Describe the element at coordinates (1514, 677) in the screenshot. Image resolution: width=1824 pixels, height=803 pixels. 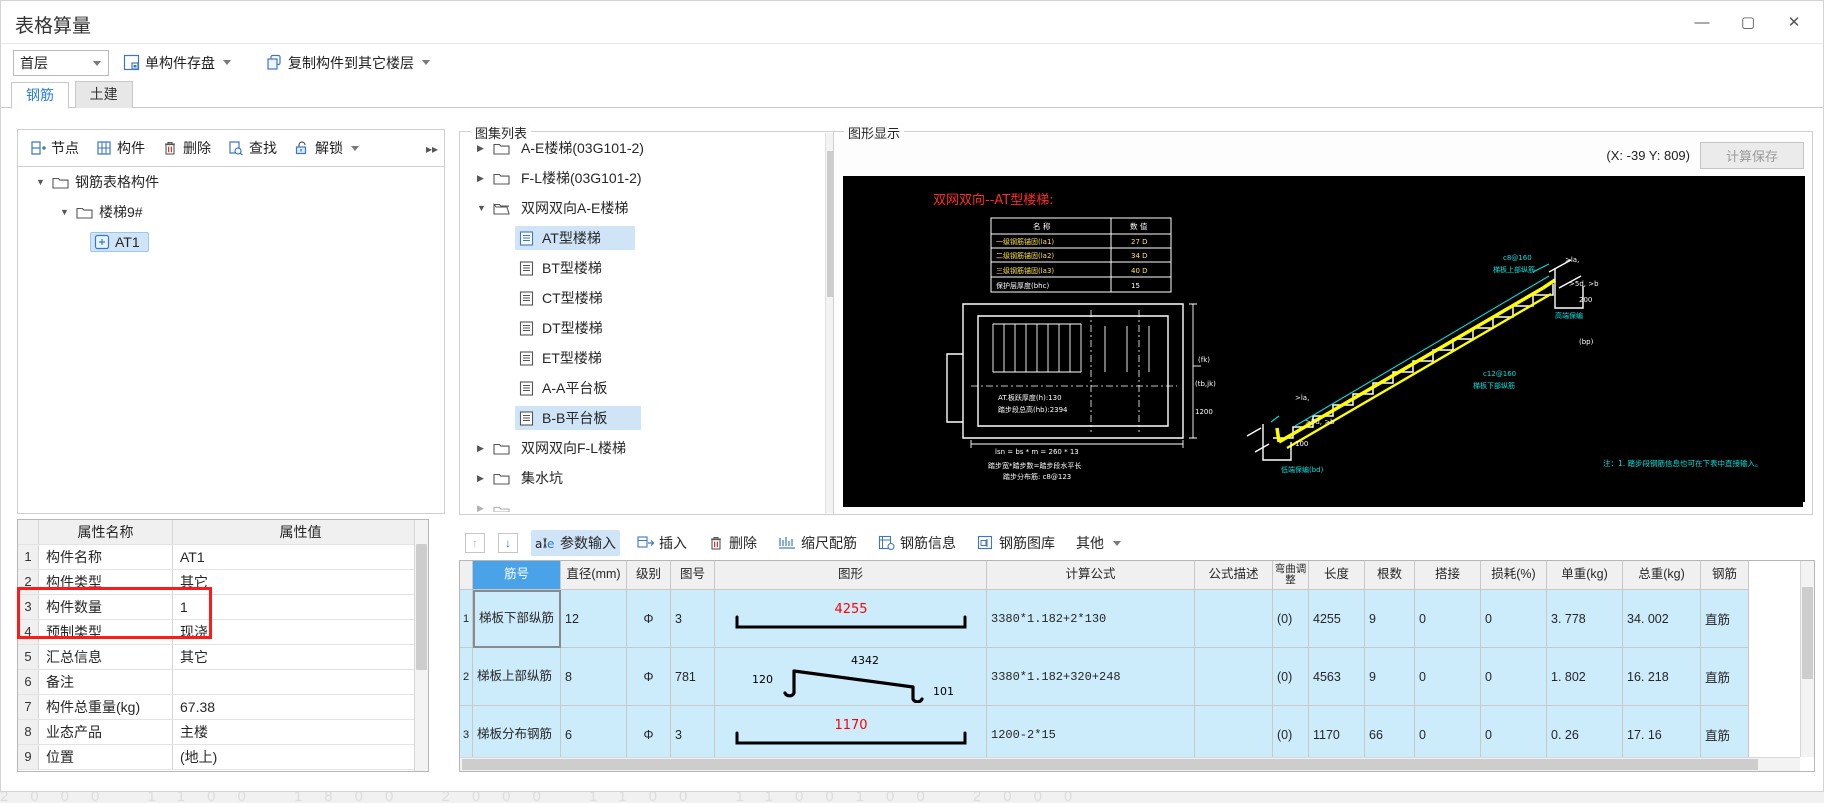
I see `cell-loss: 0` at that location.